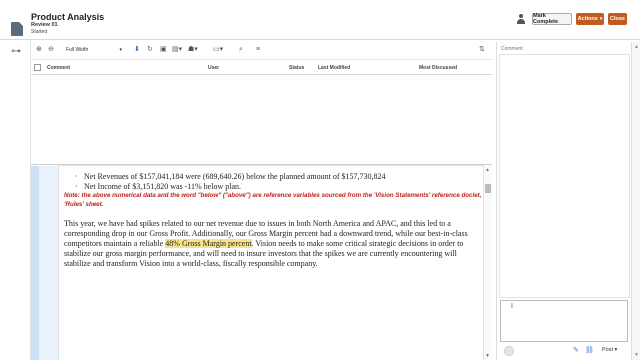 The width and height of the screenshot is (640, 360). I want to click on document-icon, so click(17, 29).